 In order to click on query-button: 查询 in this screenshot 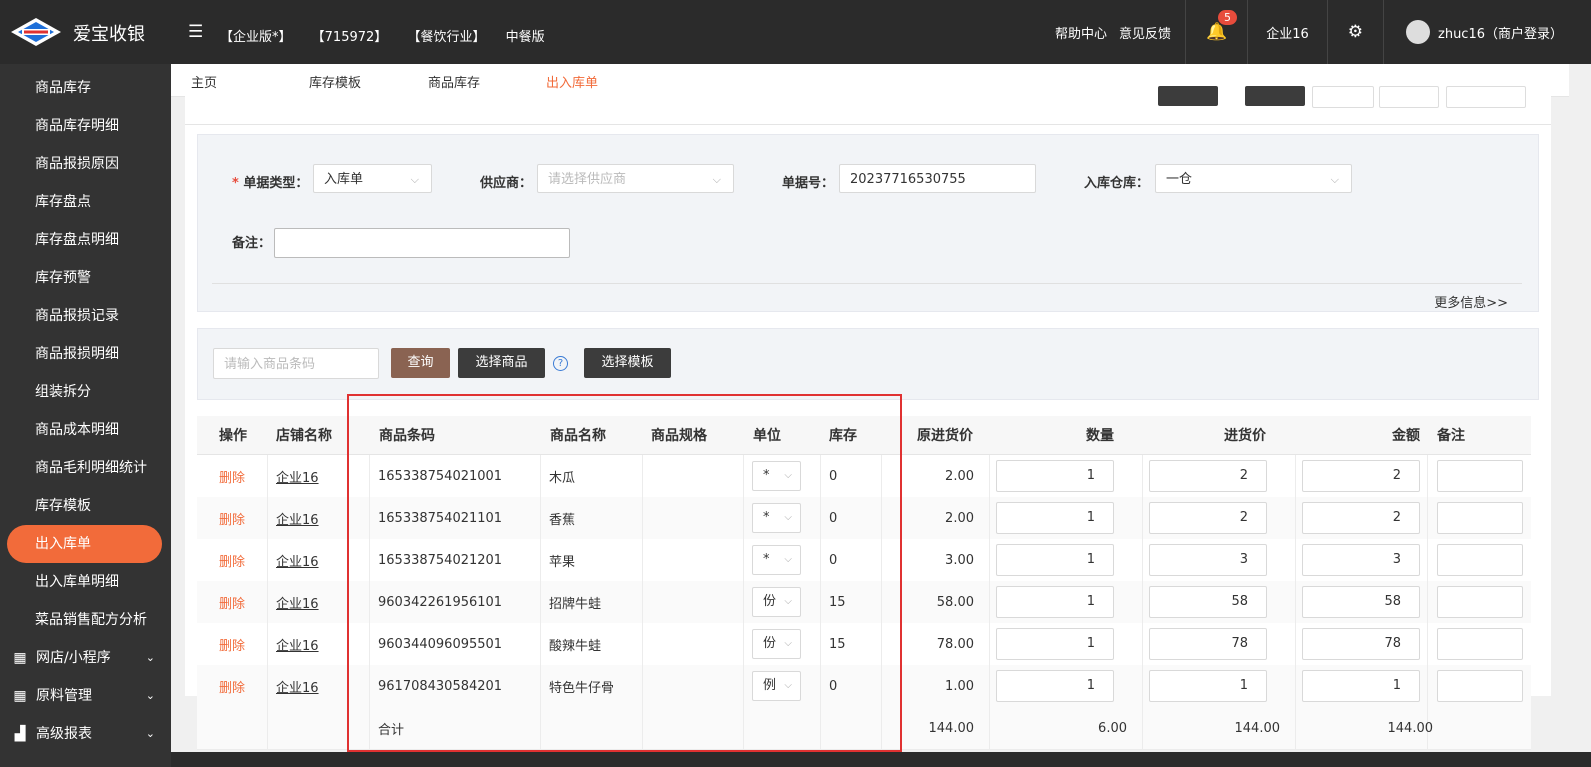, I will do `click(420, 363)`.